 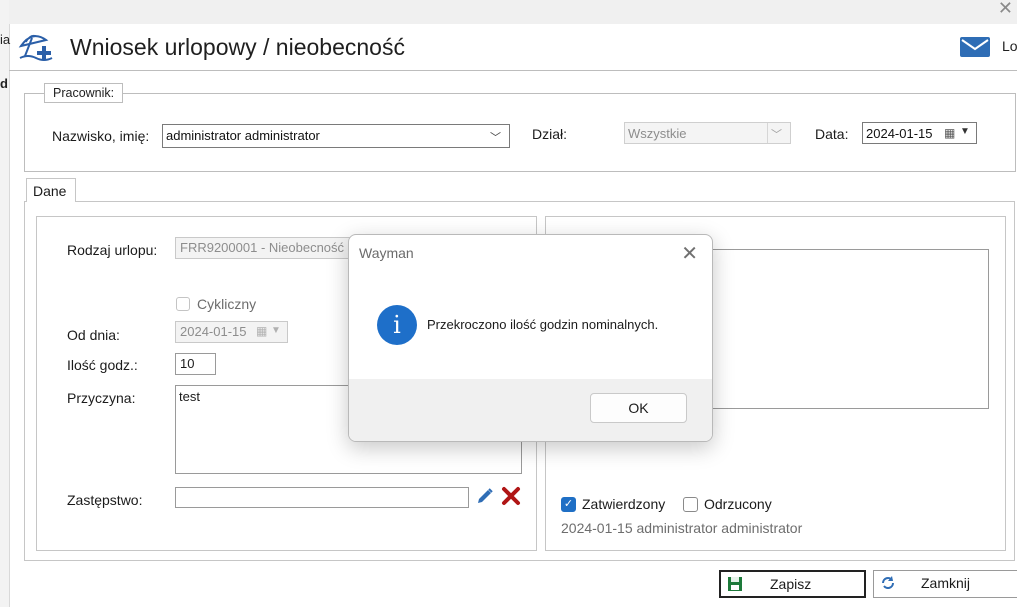 I want to click on name-label: Nazwisko, imię:, so click(x=101, y=136).